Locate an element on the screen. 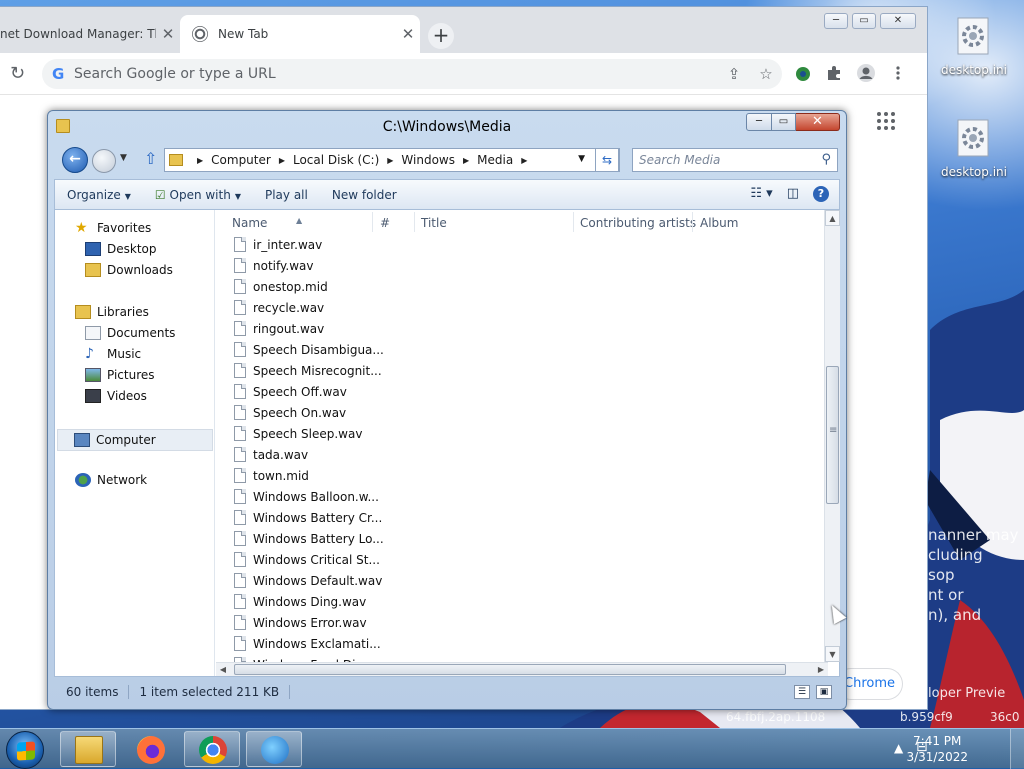 The width and height of the screenshot is (1024, 769). start-button is located at coordinates (25, 750).